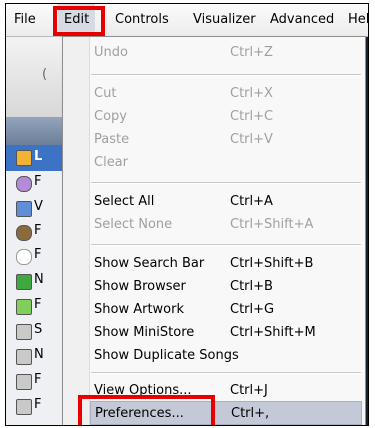 The width and height of the screenshot is (375, 428). What do you see at coordinates (142, 20) in the screenshot?
I see `menu-controls: Controls` at bounding box center [142, 20].